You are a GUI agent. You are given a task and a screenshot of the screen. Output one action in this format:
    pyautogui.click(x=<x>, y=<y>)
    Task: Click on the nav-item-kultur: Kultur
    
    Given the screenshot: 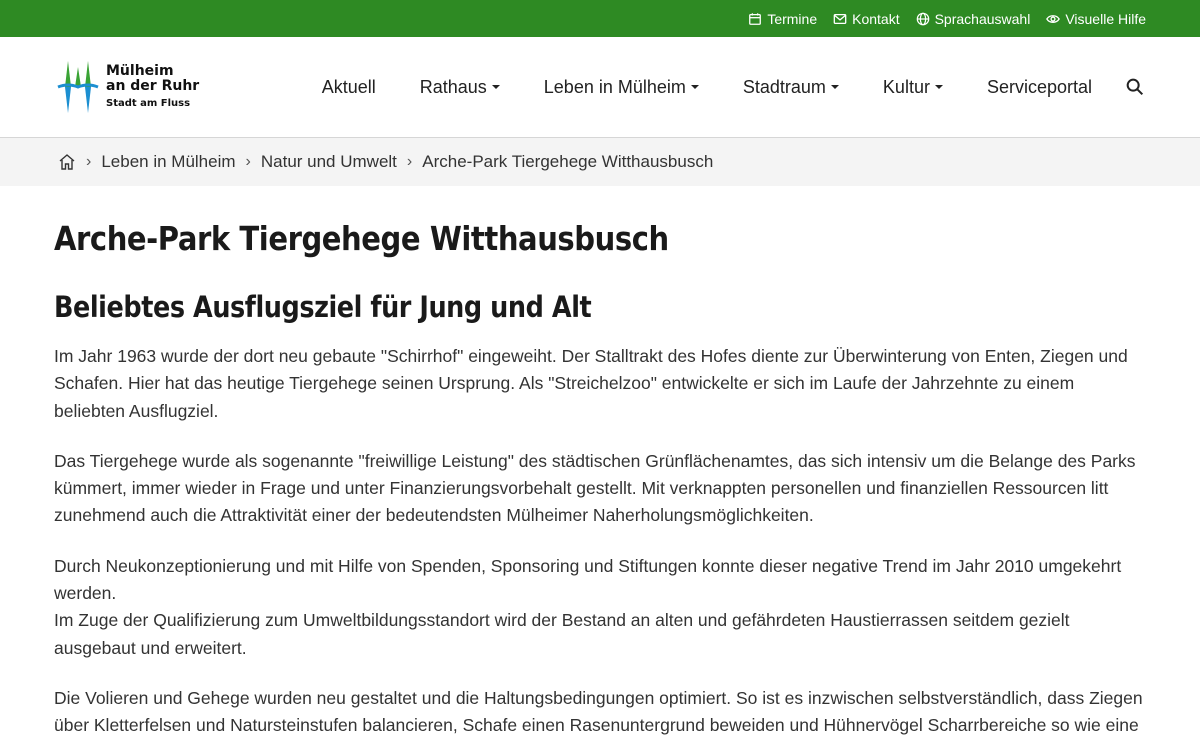 What is the action you would take?
    pyautogui.click(x=913, y=87)
    